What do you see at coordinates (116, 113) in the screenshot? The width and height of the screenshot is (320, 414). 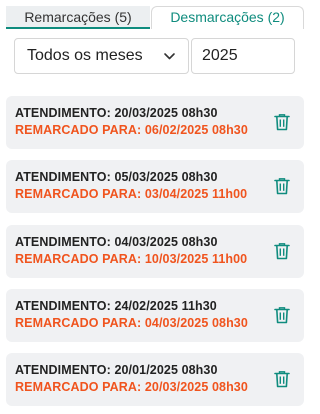 I see `attendance-date: ATENDIMENTO: 20/03/2025 08h30` at bounding box center [116, 113].